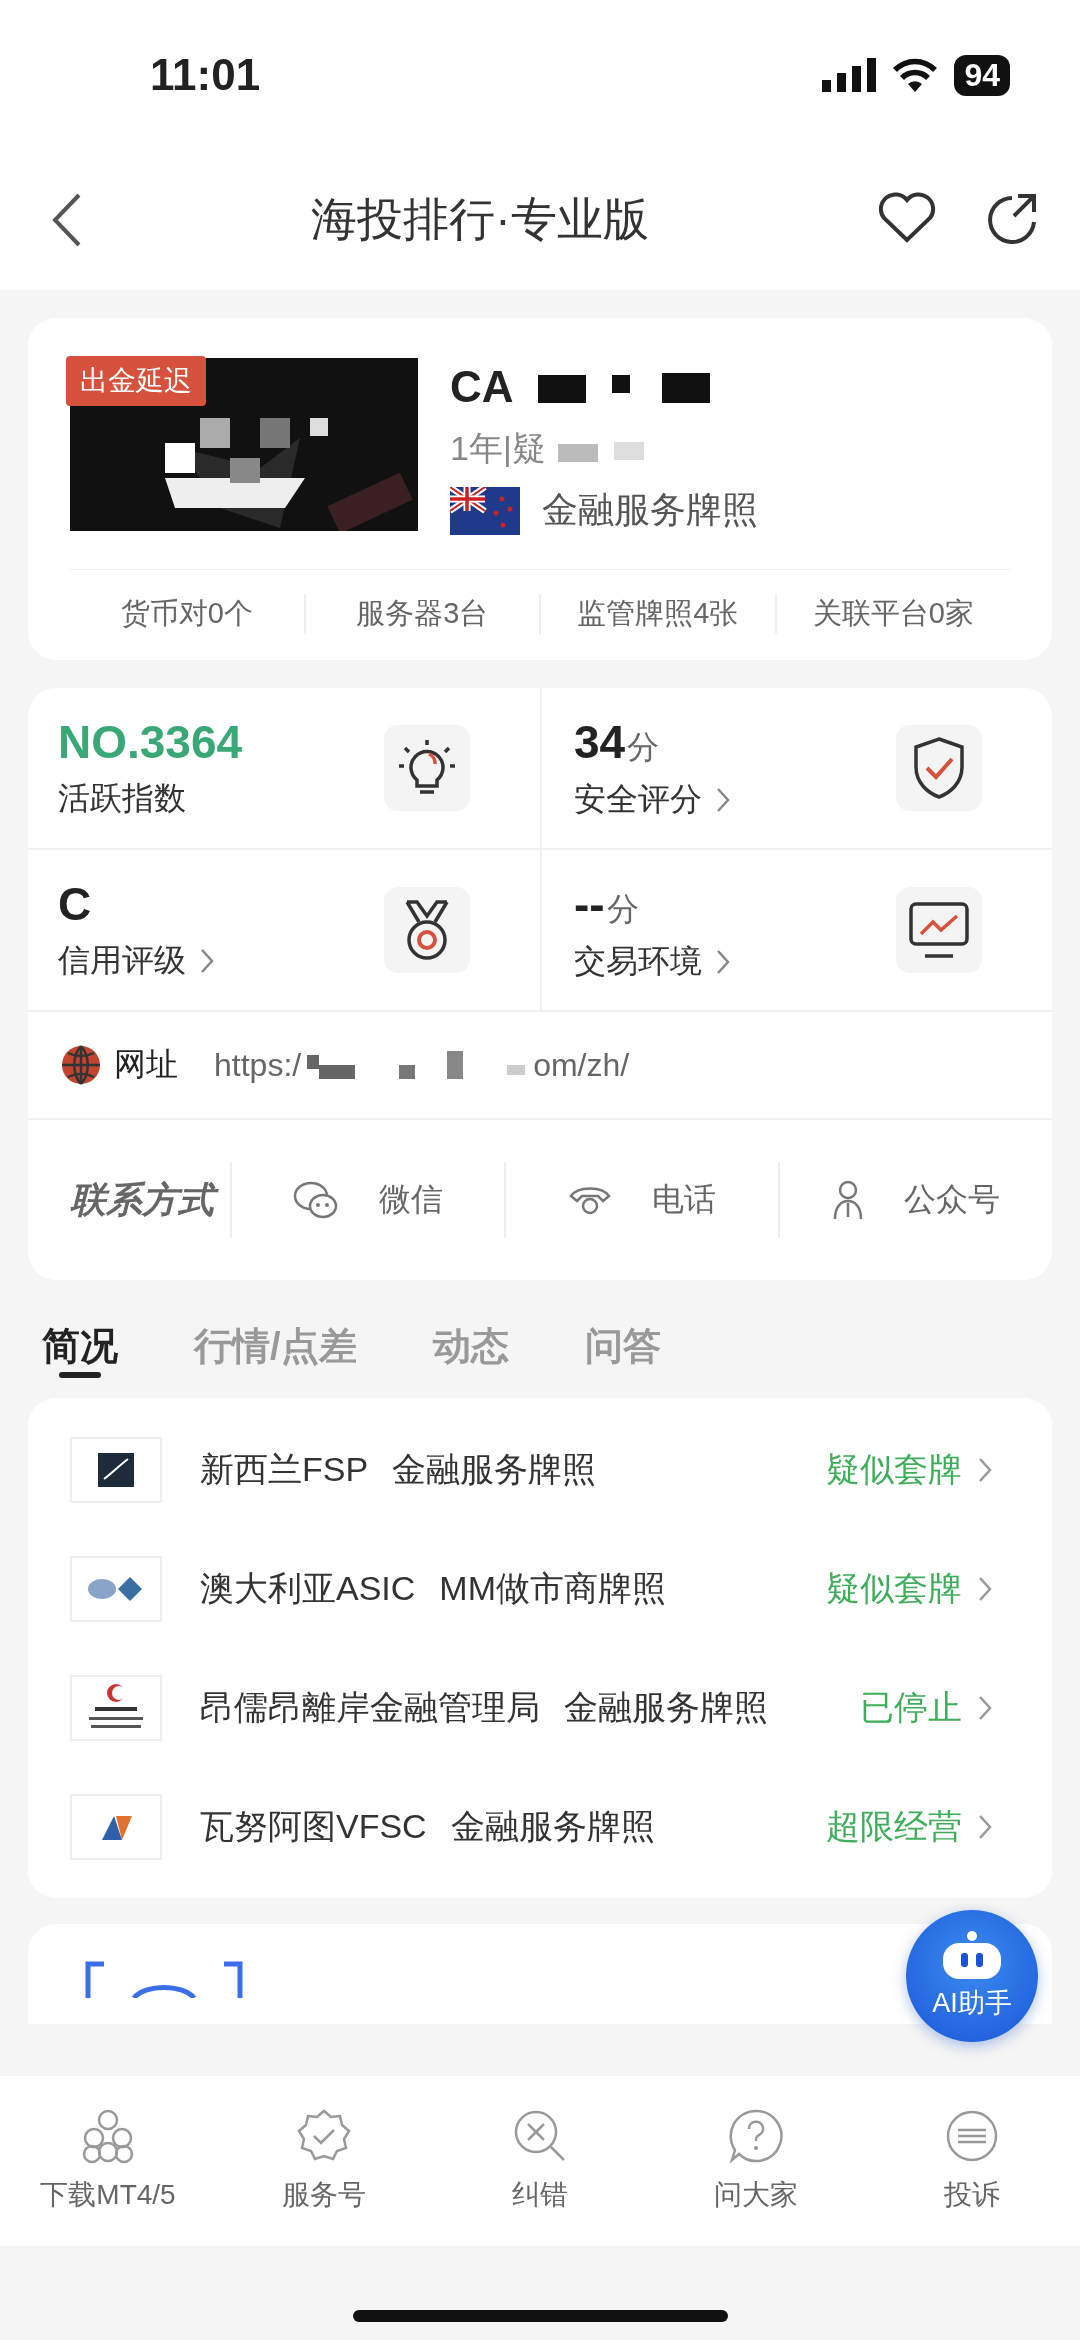 This screenshot has width=1080, height=2340. I want to click on phone-icon, so click(590, 1200).